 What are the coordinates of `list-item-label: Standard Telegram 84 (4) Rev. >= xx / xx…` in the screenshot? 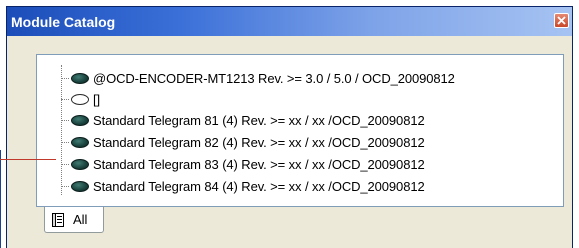 It's located at (259, 186).